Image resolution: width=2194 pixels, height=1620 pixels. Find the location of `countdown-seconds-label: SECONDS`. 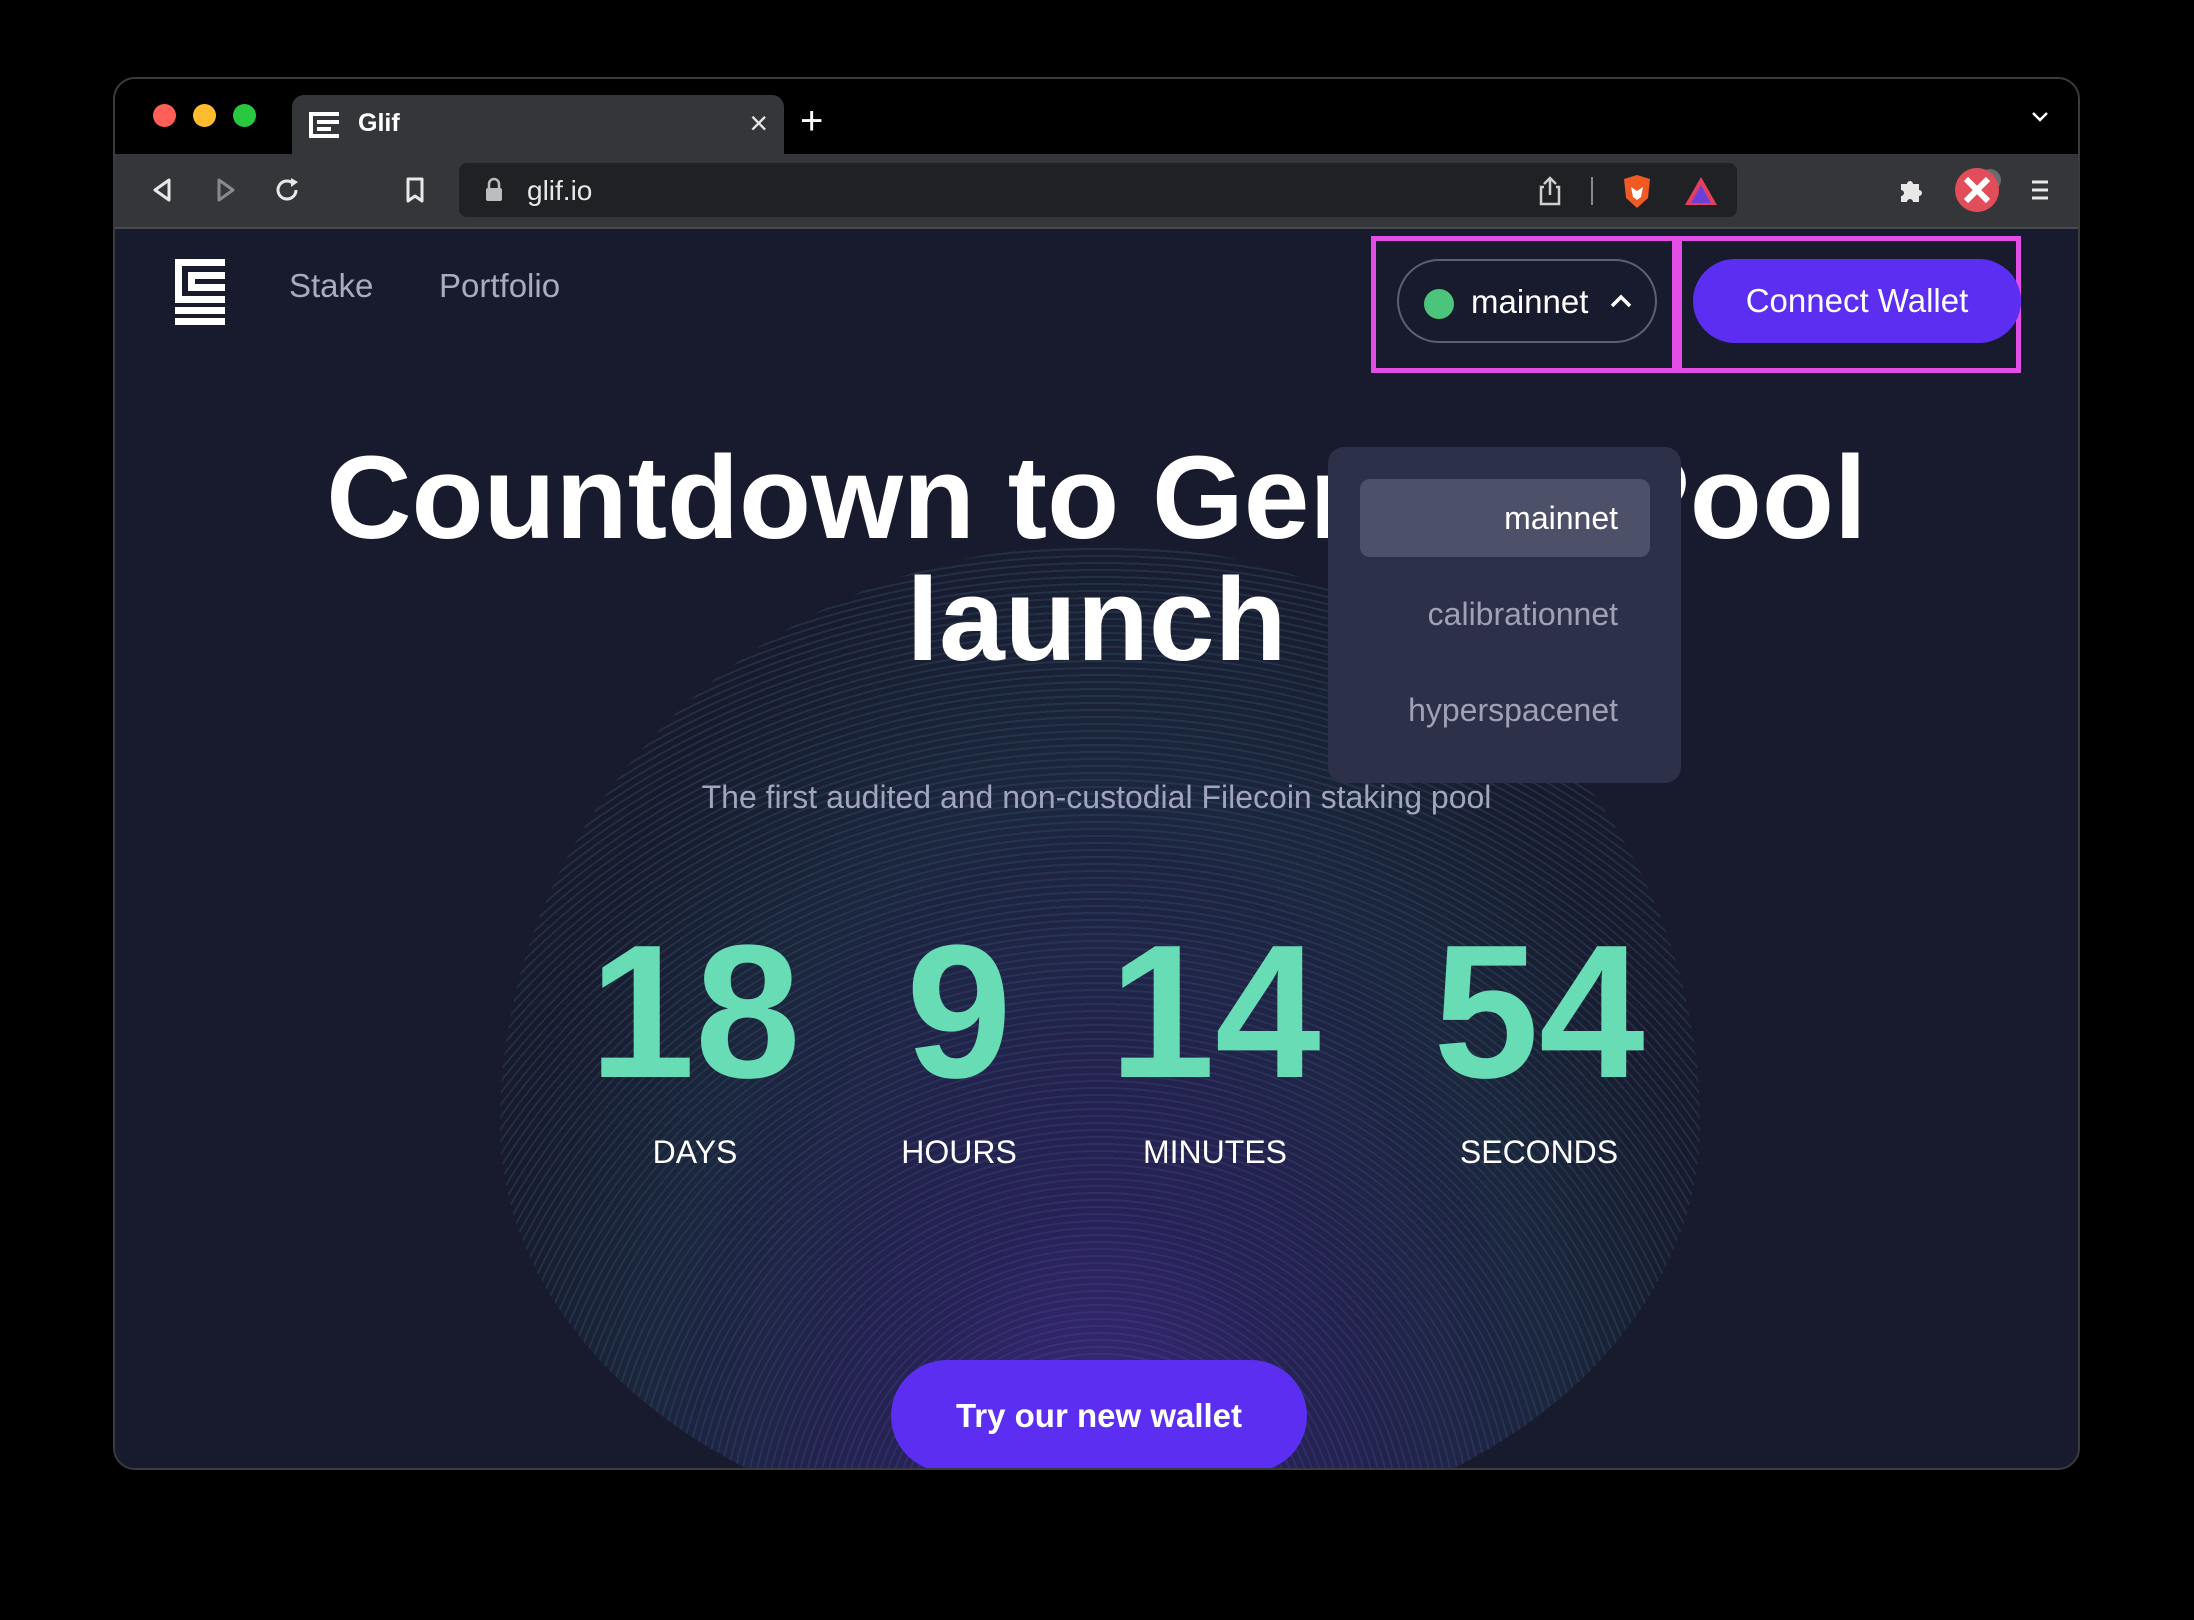

countdown-seconds-label: SECONDS is located at coordinates (1539, 1152).